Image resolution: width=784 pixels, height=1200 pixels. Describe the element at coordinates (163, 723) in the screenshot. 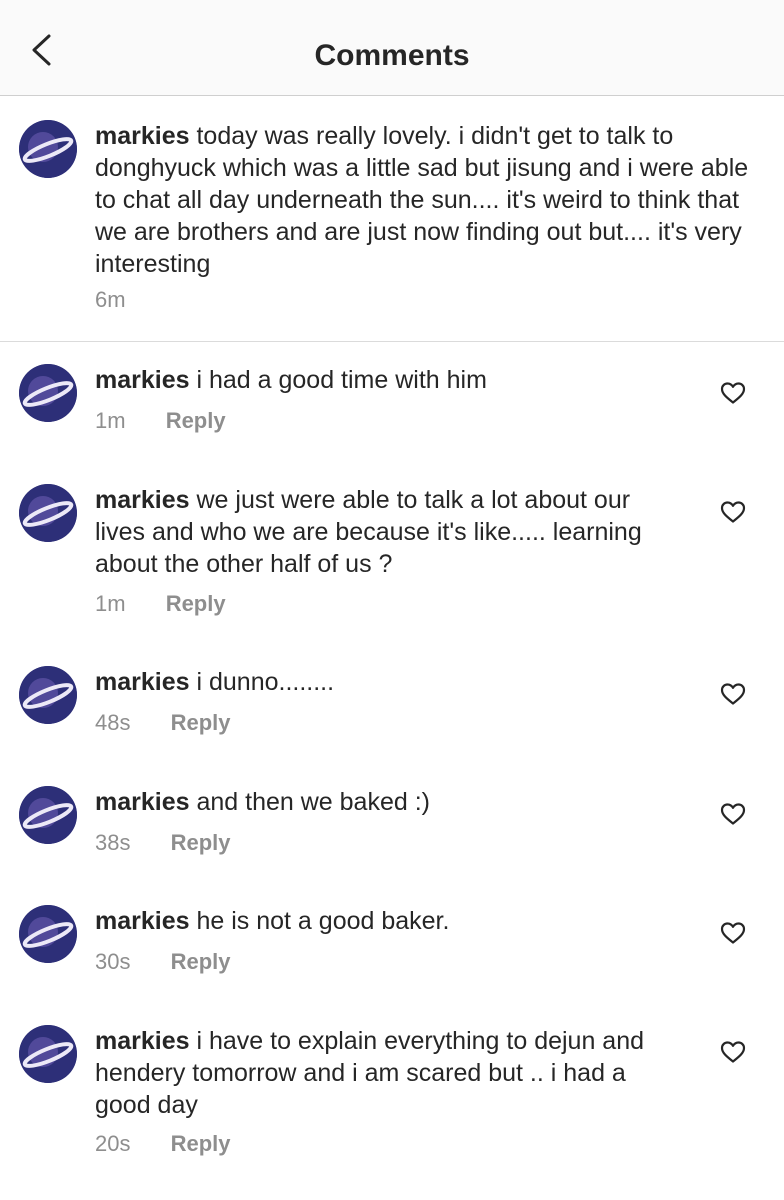

I see `comment-meta: 48s Reply` at that location.